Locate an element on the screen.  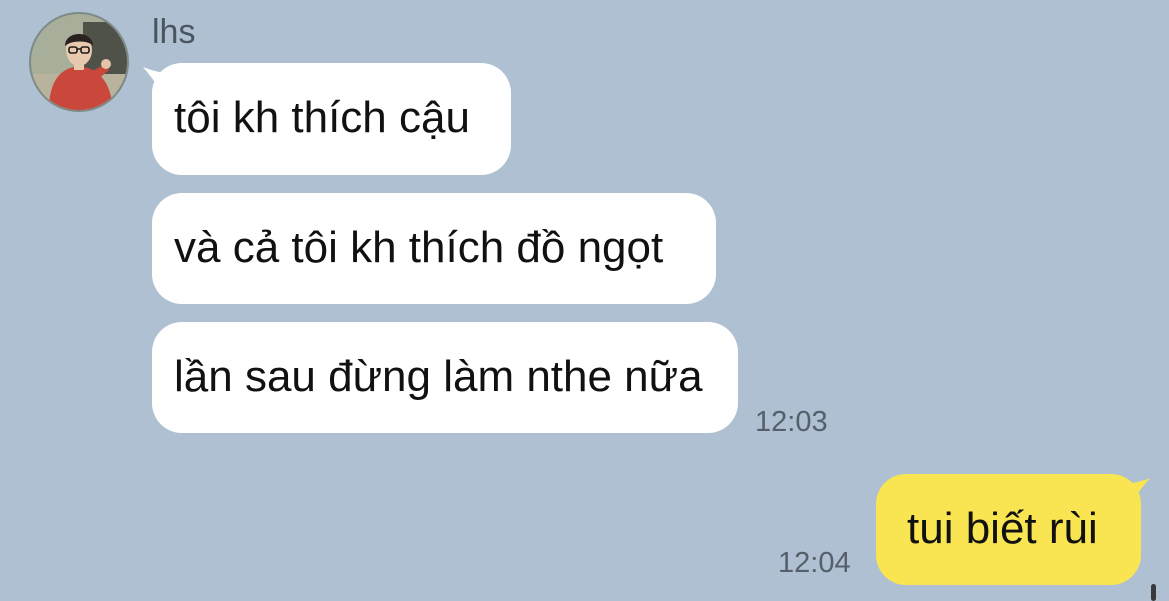
message-bubble-incoming: lần sau đừng làm nthe nữa is located at coordinates (445, 377).